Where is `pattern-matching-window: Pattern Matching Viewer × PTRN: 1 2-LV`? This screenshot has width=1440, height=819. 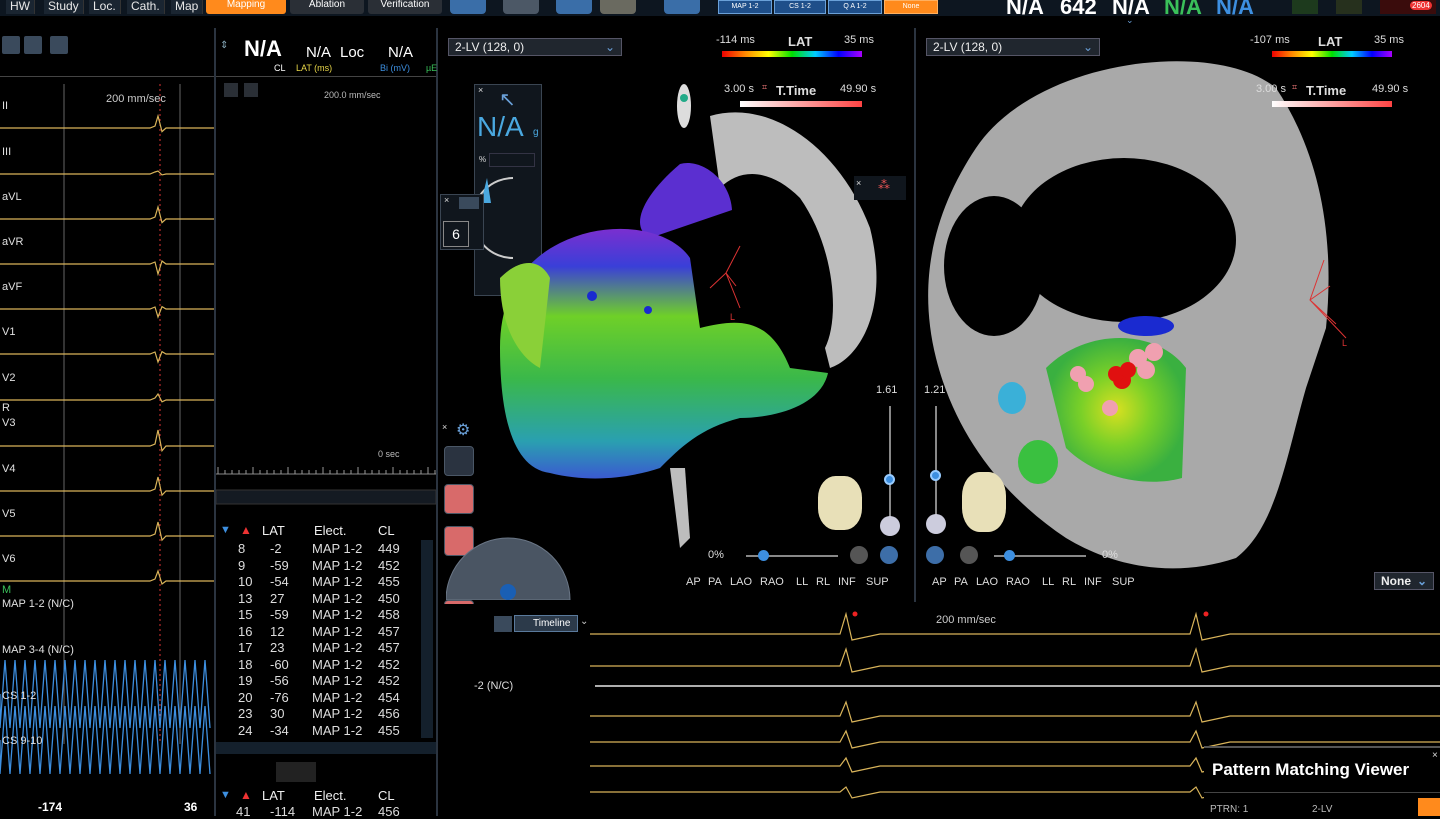 pattern-matching-window: Pattern Matching Viewer × PTRN: 1 2-LV is located at coordinates (1322, 781).